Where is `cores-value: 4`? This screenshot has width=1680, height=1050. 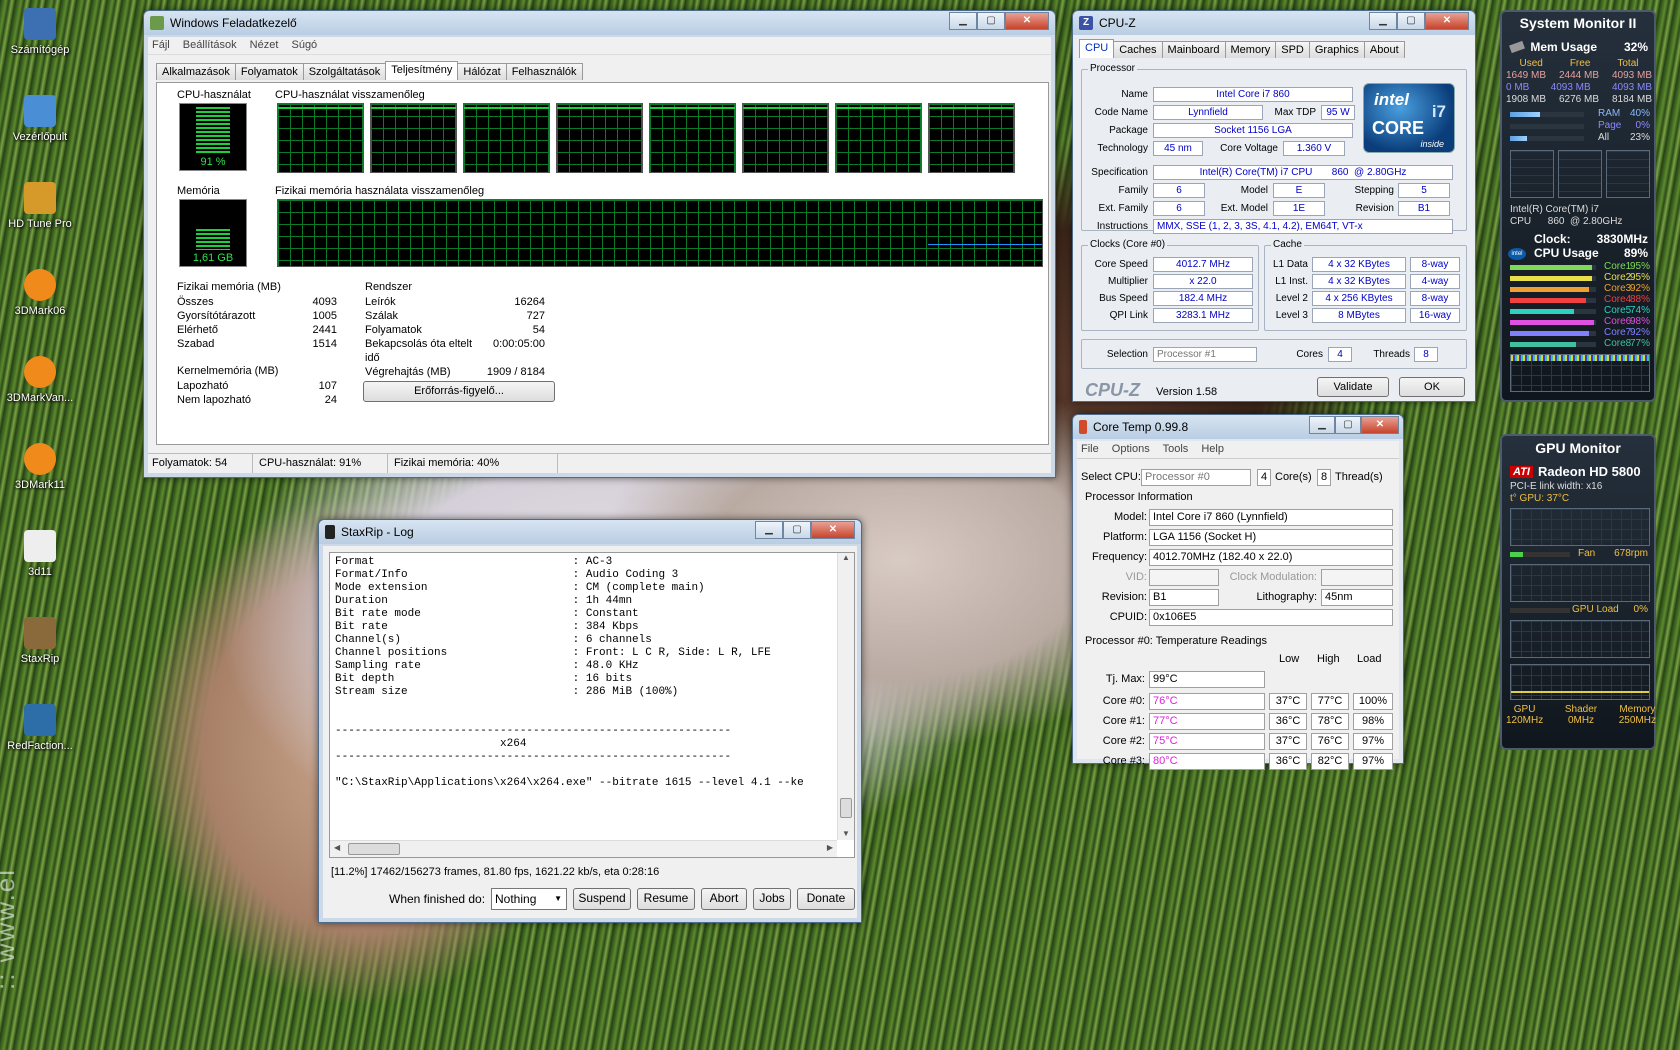 cores-value: 4 is located at coordinates (1340, 354).